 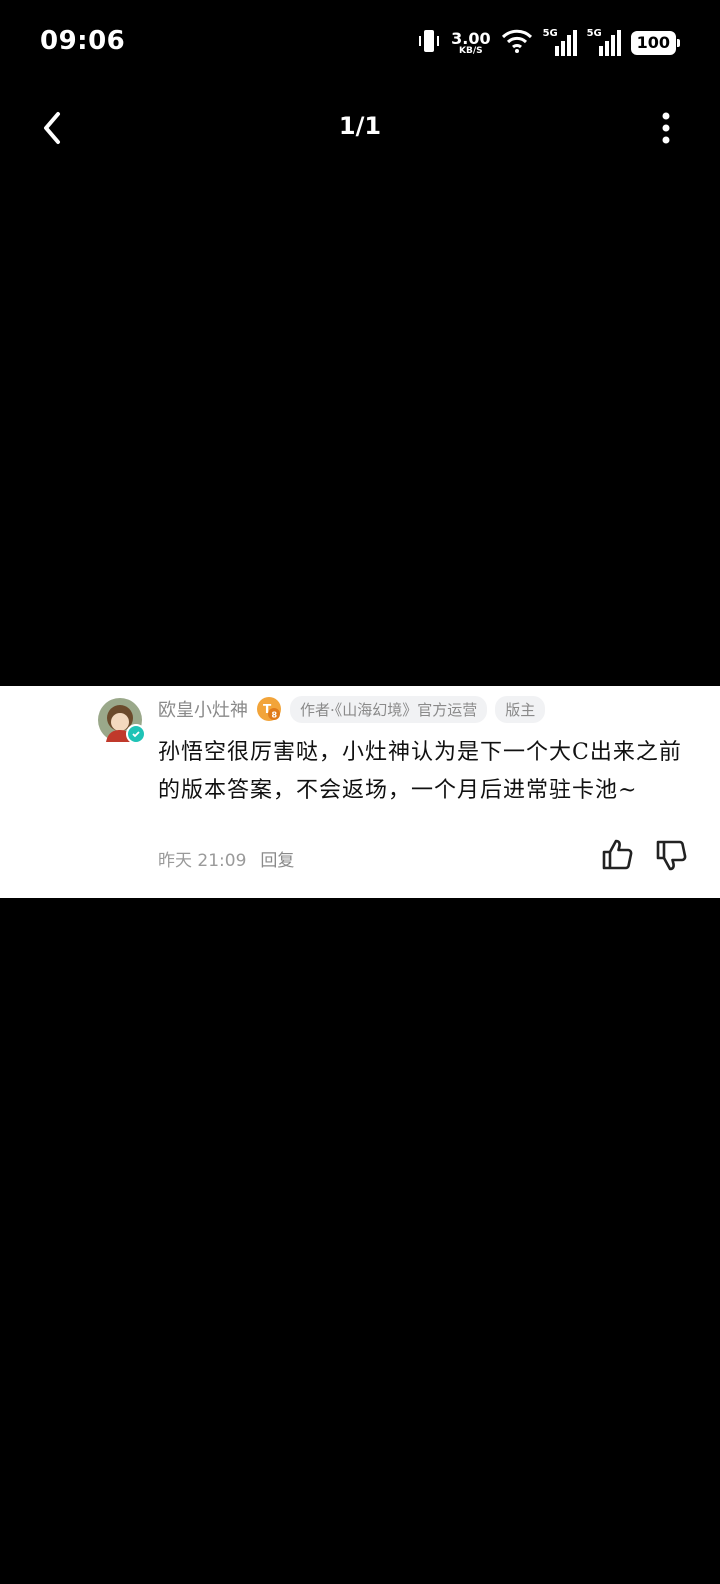 What do you see at coordinates (83, 41) in the screenshot?
I see `status-time: 09:06` at bounding box center [83, 41].